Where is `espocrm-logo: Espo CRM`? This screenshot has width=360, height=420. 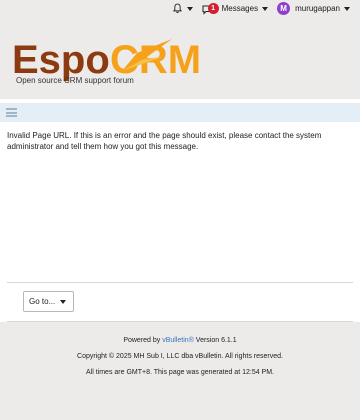 espocrm-logo: Espo CRM is located at coordinates (107, 56).